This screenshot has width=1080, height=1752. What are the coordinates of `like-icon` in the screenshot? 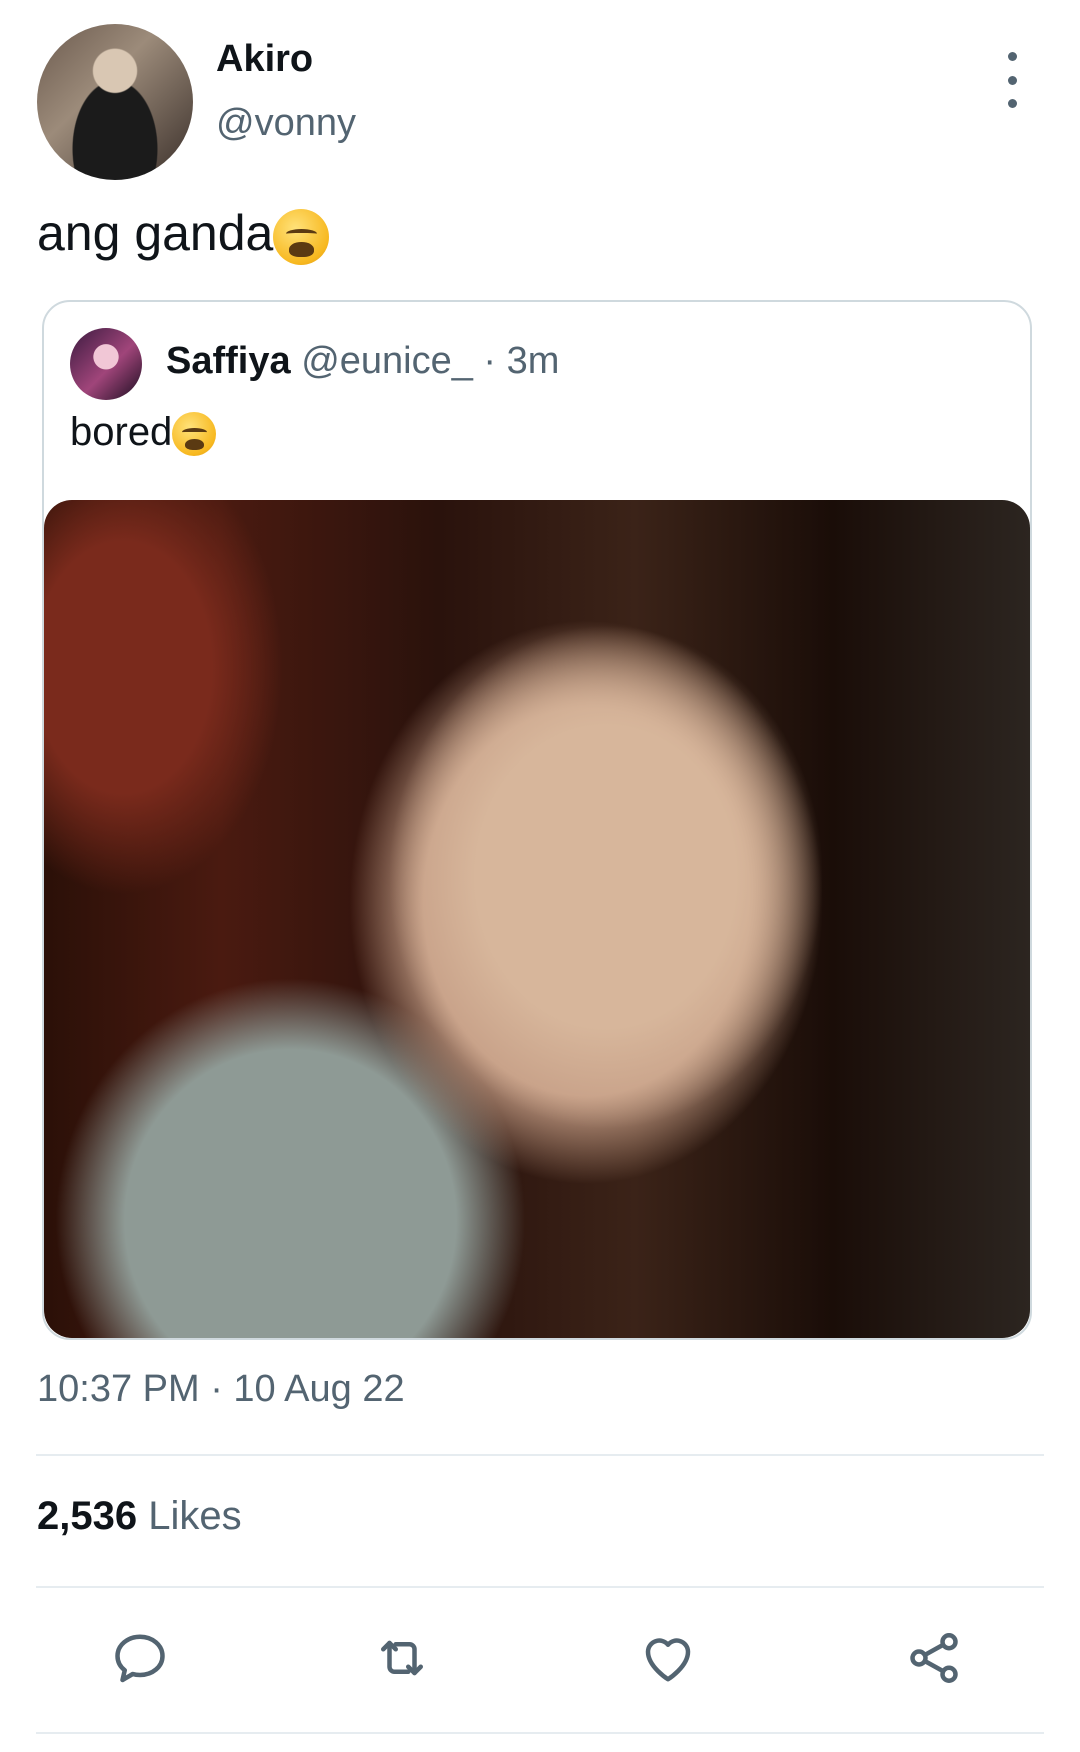 It's located at (668, 1658).